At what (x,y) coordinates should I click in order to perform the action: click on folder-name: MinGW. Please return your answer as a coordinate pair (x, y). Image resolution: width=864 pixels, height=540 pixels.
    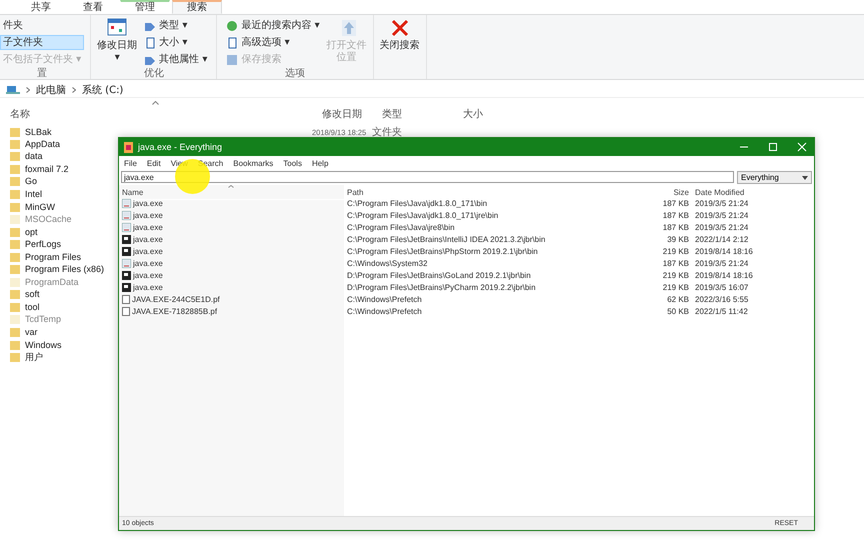
    Looking at the image, I should click on (40, 207).